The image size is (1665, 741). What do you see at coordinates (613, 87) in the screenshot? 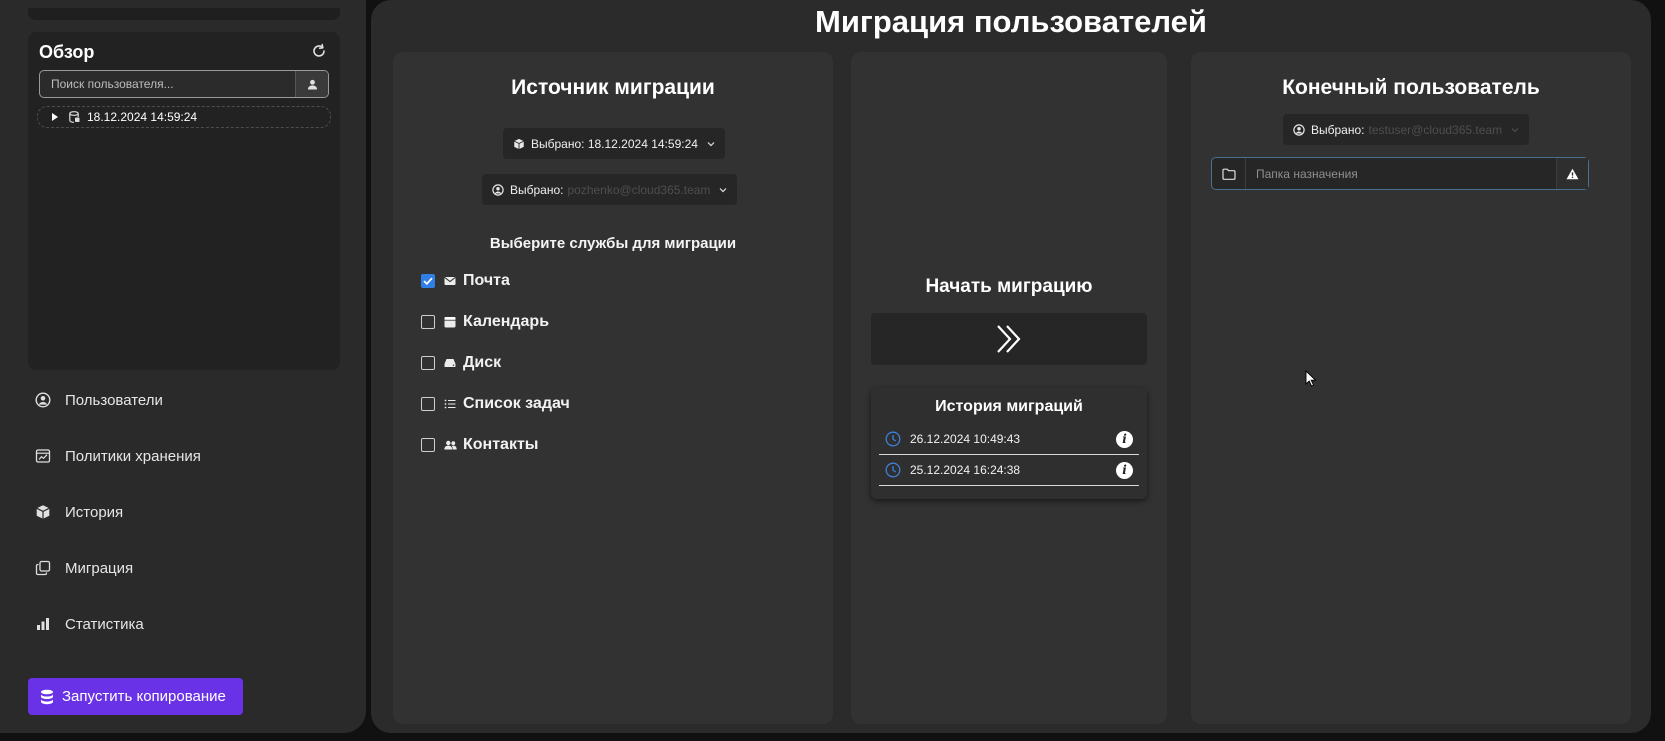
I see `source-title: Источник миграции` at bounding box center [613, 87].